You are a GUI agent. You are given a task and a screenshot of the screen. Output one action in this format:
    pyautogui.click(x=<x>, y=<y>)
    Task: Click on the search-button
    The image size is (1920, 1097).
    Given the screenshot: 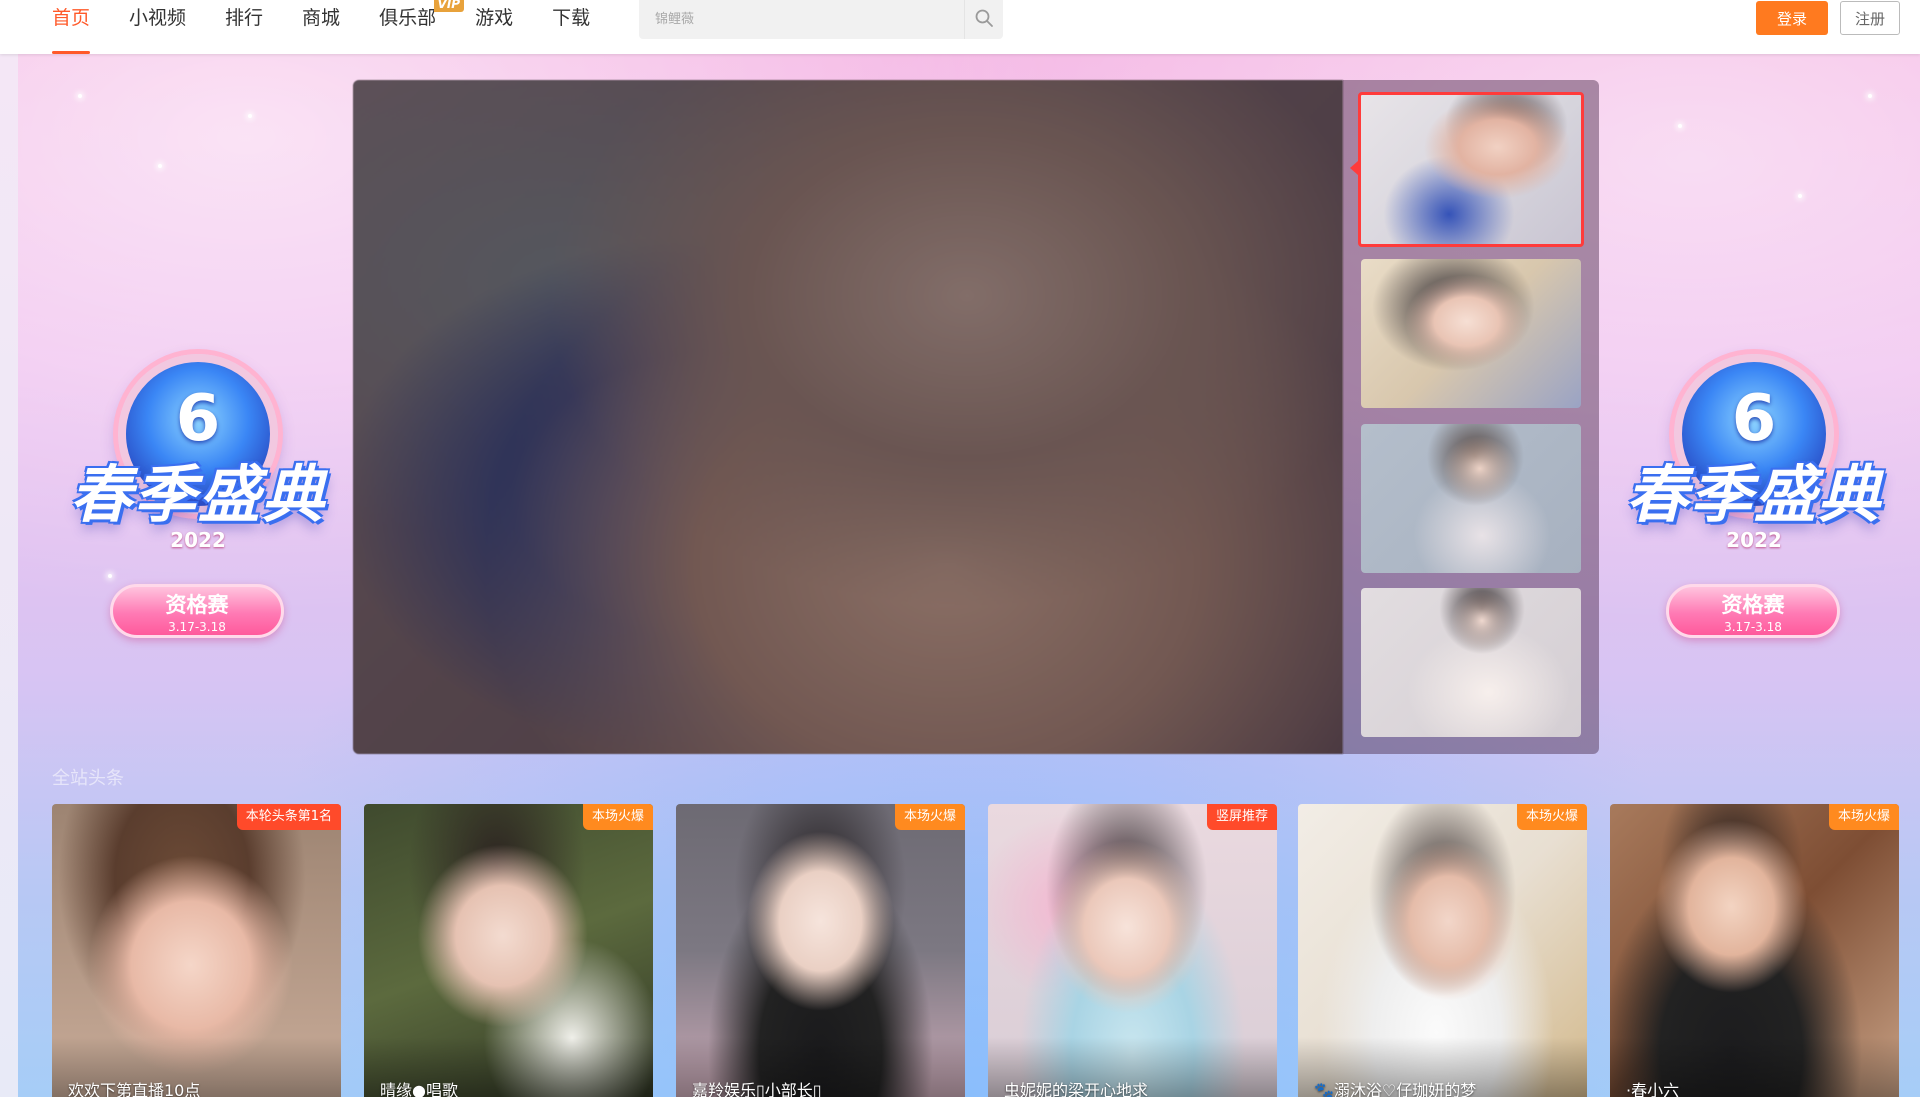 What is the action you would take?
    pyautogui.click(x=983, y=19)
    